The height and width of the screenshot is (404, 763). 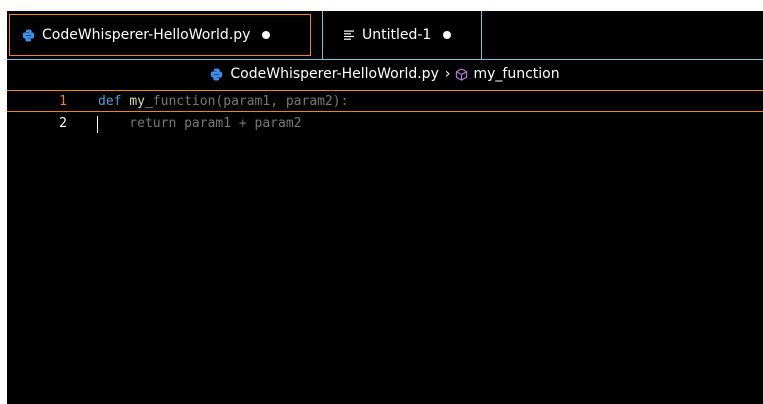 I want to click on tab-bar: CodeWhisperer-HelloWorld.py Untitled-1, so click(x=385, y=35).